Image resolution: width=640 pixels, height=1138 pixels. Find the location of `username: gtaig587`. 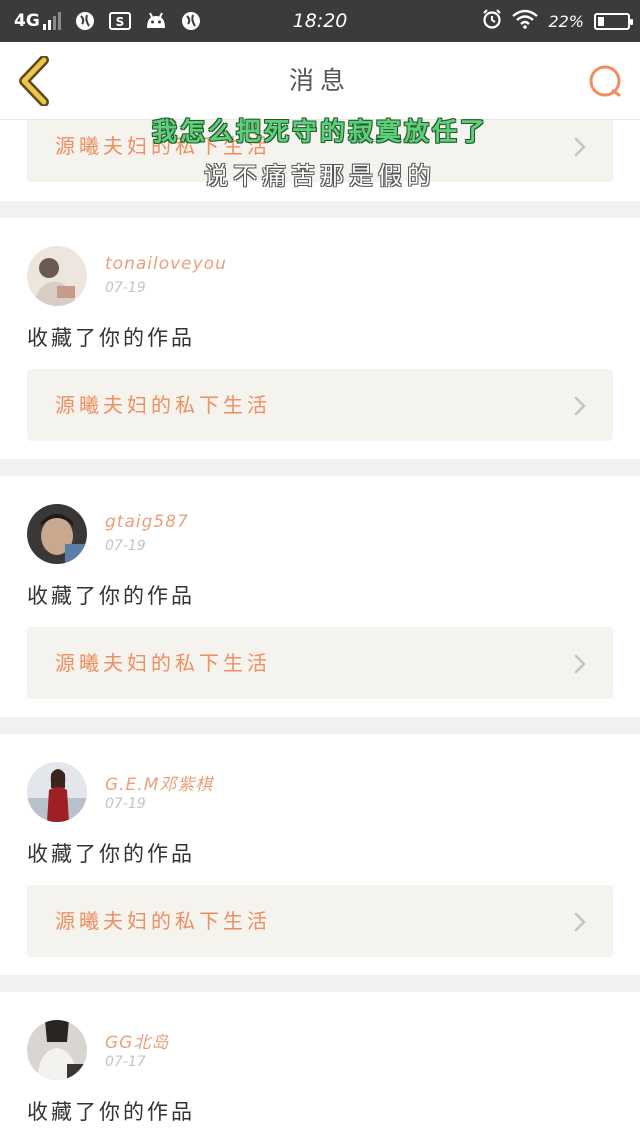

username: gtaig587 is located at coordinates (147, 522).